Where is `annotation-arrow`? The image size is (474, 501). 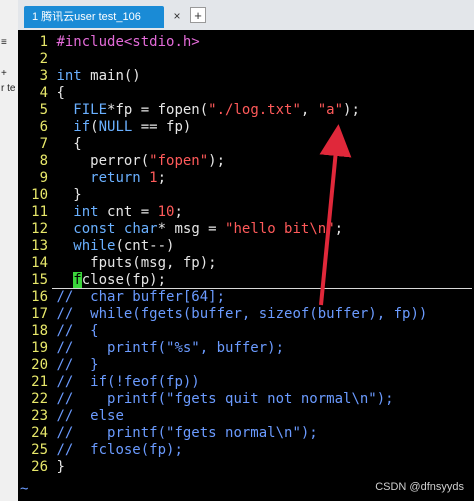 annotation-arrow is located at coordinates (335, 215).